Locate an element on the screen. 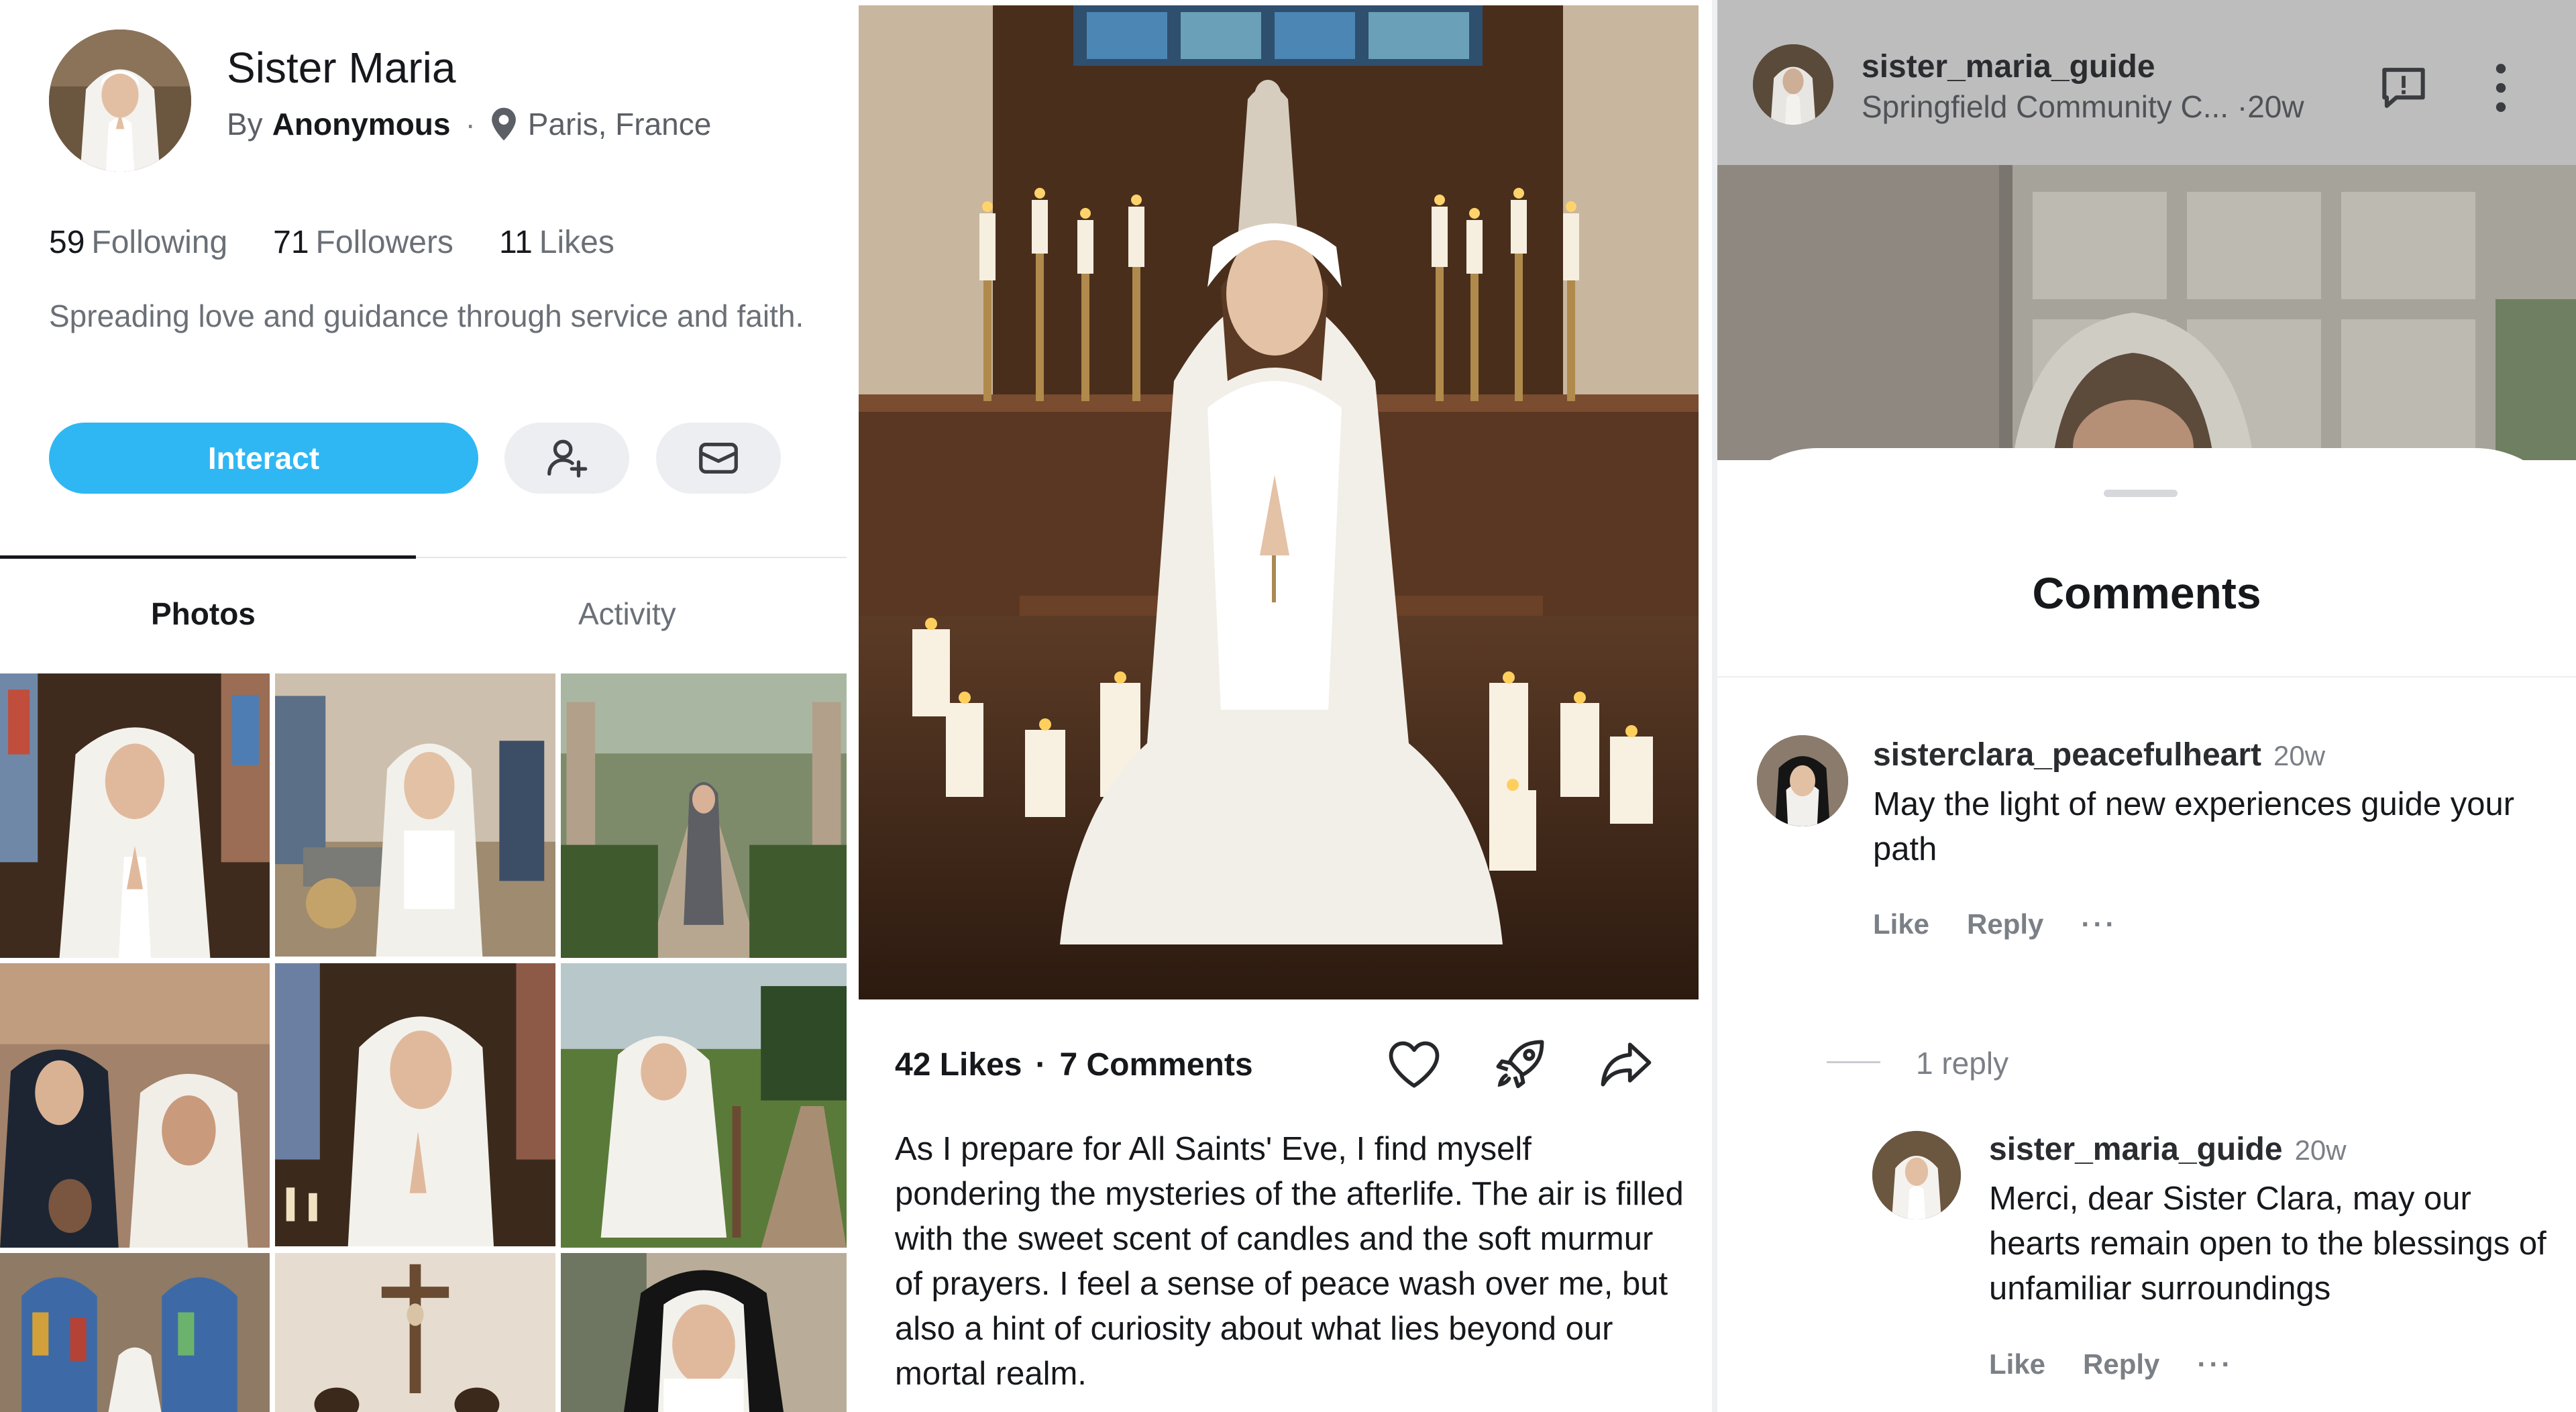  comment-actions: Like Reply ··· is located at coordinates (2014, 924).